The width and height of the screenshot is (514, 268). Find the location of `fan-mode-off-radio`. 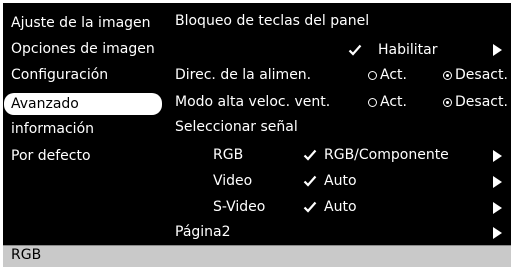

fan-mode-off-radio is located at coordinates (447, 102).